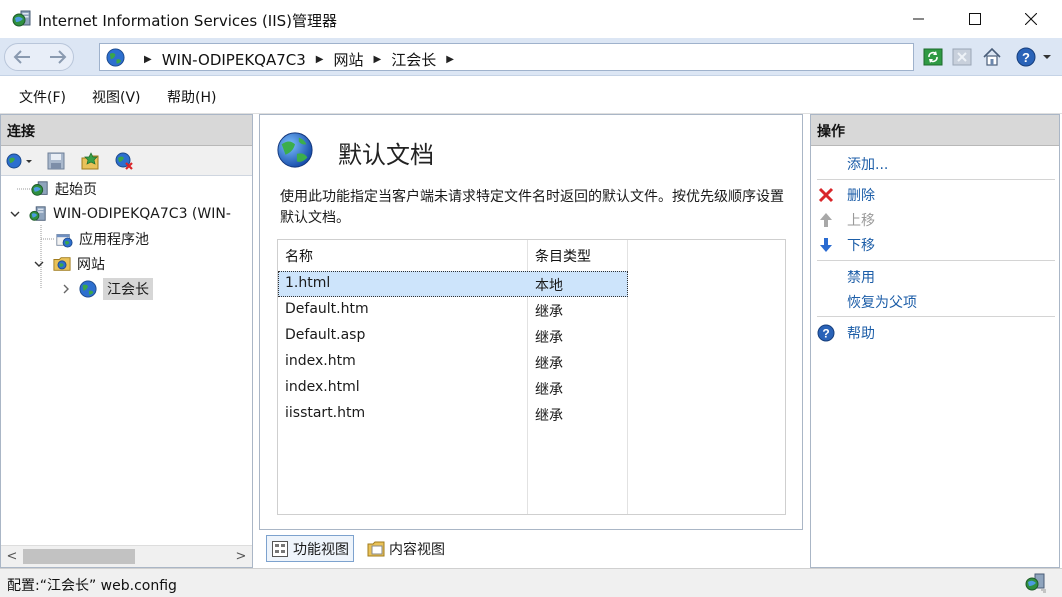  I want to click on action-move-up-label: 上移, so click(861, 221).